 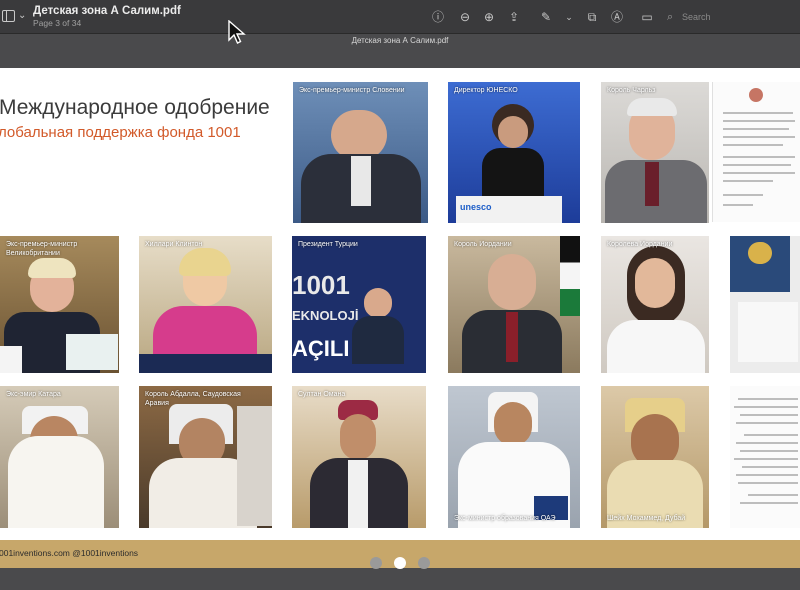 I want to click on photo-caption: Хиллари Клинтон, so click(x=174, y=244).